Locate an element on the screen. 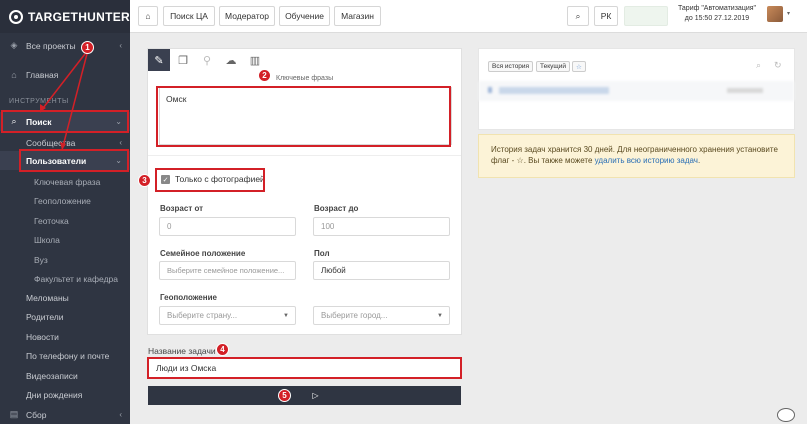 This screenshot has height=424, width=807. sidebar-item-label: Меломаны is located at coordinates (47, 297).